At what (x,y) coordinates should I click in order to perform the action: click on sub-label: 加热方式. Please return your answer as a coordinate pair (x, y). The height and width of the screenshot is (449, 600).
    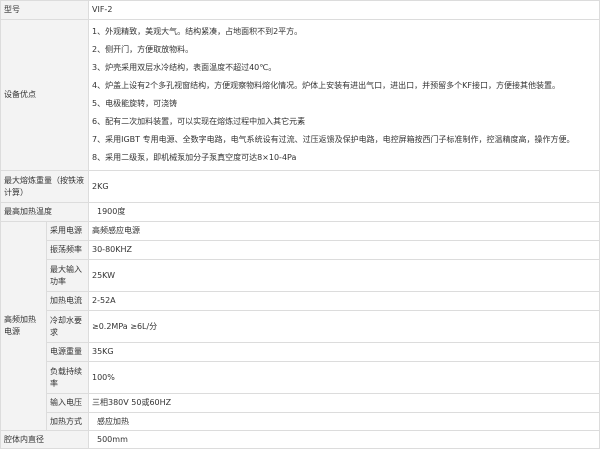
    Looking at the image, I should click on (67, 421).